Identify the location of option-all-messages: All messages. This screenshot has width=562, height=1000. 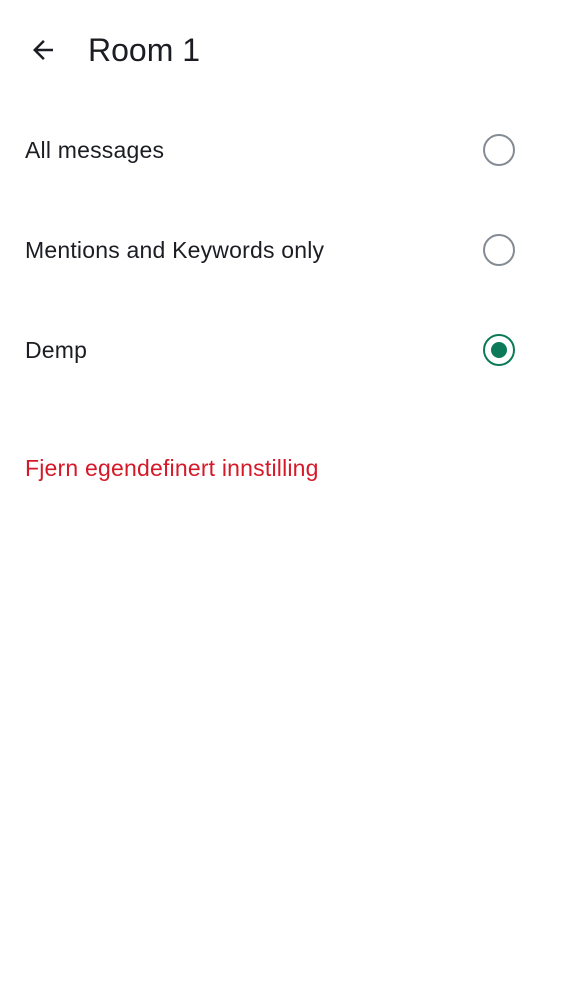
(281, 150).